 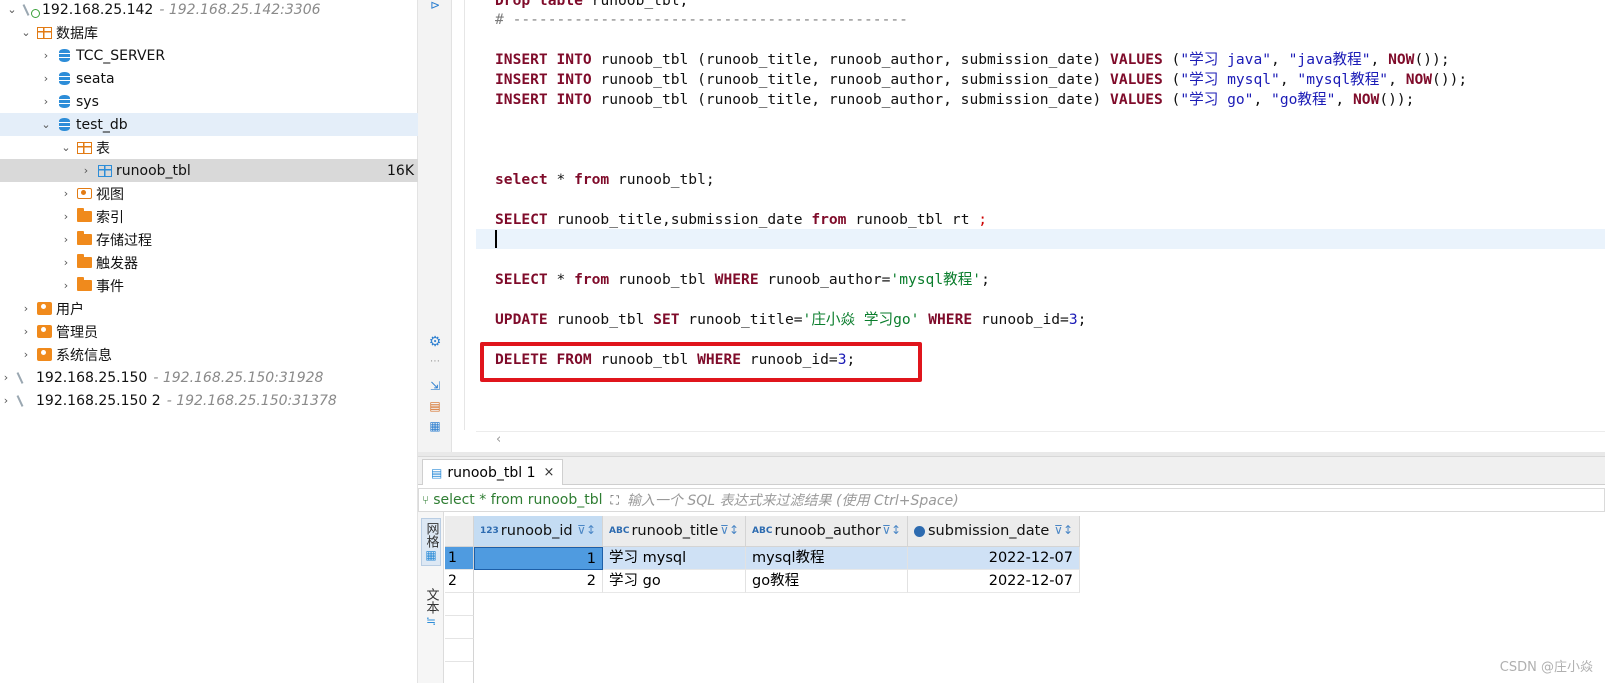 I want to click on cell-runoob-title: 学习 go, so click(x=674, y=581).